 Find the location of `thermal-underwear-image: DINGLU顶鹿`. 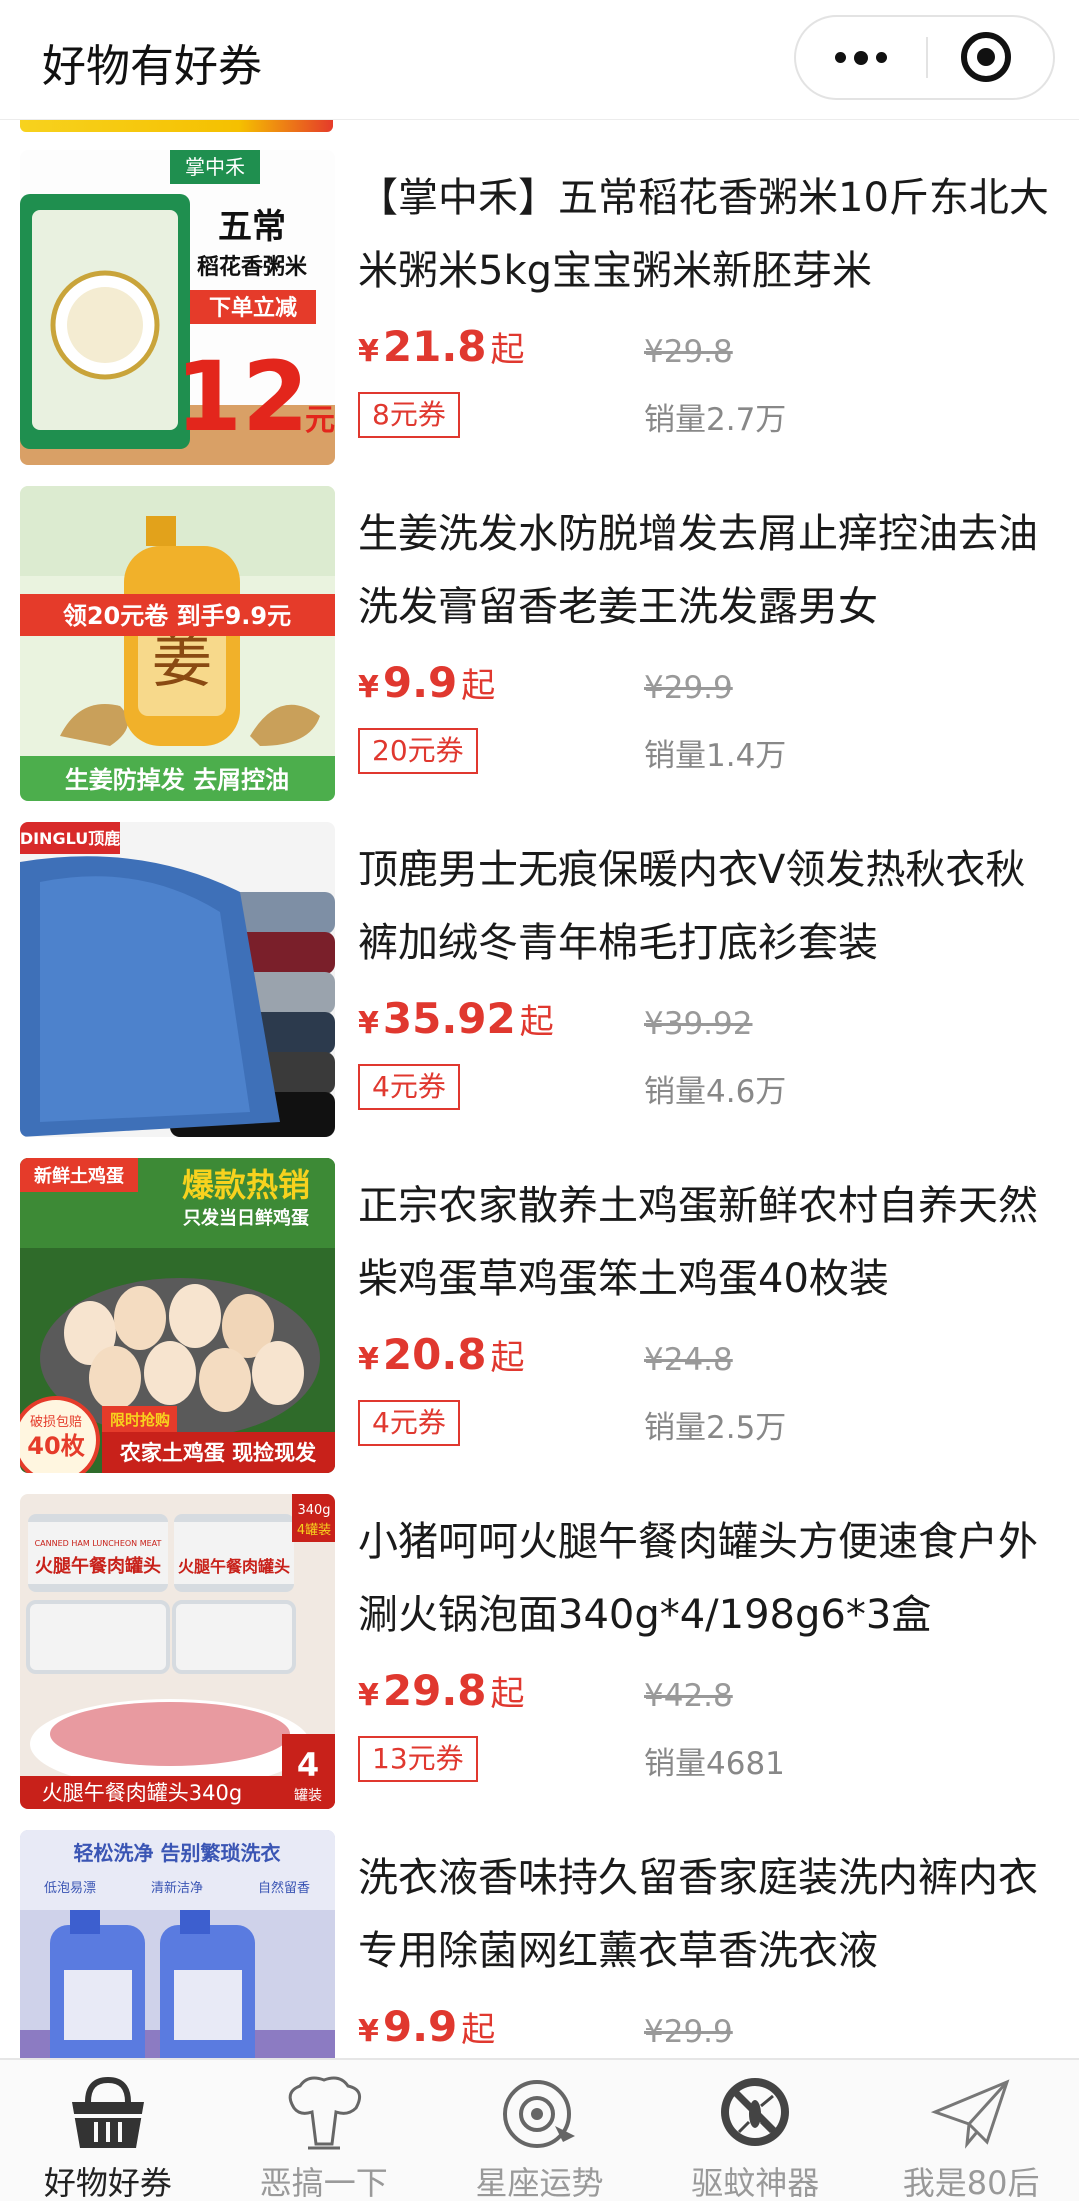

thermal-underwear-image: DINGLU顶鹿 is located at coordinates (177, 979).